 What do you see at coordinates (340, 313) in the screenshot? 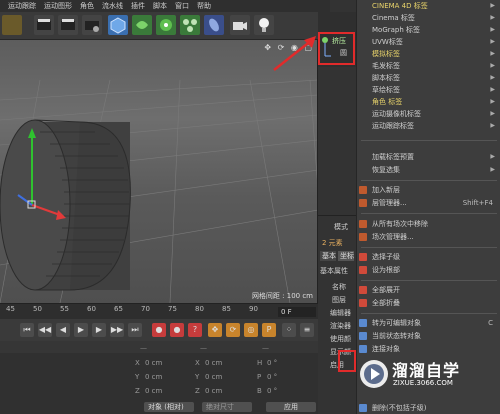
I see `editor-visible-label: 编辑器` at bounding box center [340, 313].